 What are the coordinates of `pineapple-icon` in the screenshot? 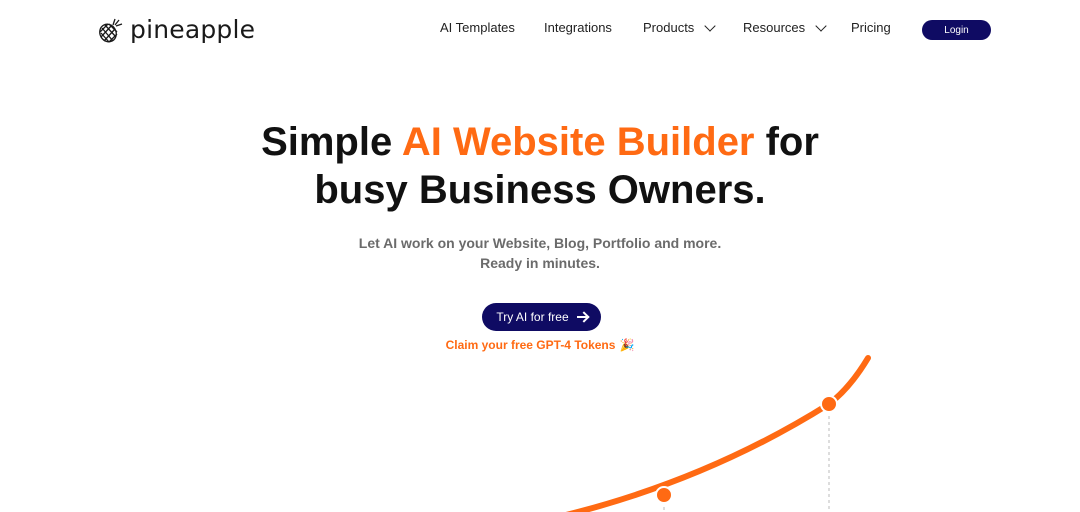 It's located at (111, 30).